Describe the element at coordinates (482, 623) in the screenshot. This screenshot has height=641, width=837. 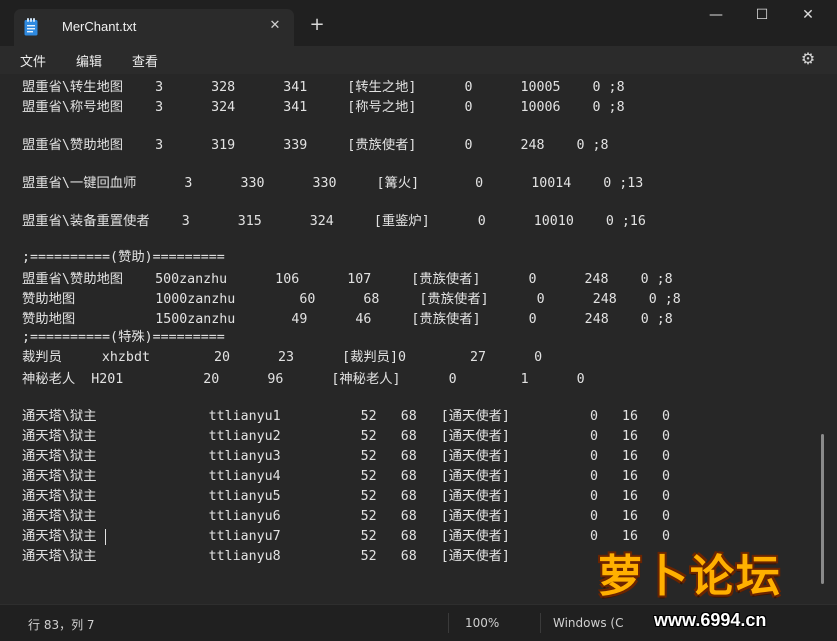
I see `zoom-level: 100%` at that location.